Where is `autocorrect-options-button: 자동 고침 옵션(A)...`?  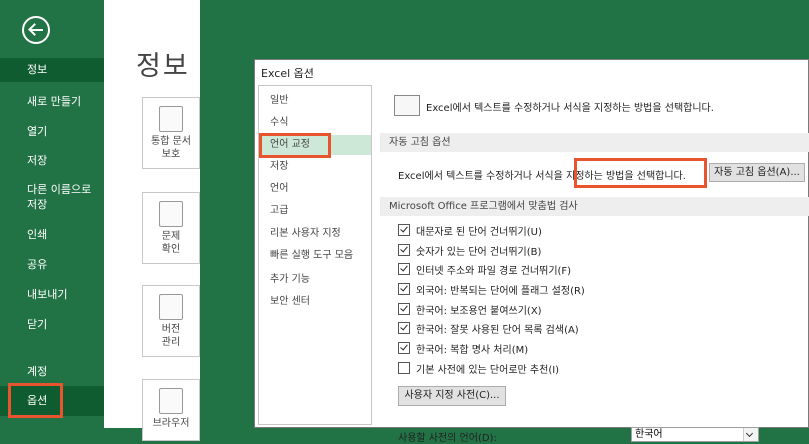
autocorrect-options-button: 자동 고침 옵션(A)... is located at coordinates (757, 172).